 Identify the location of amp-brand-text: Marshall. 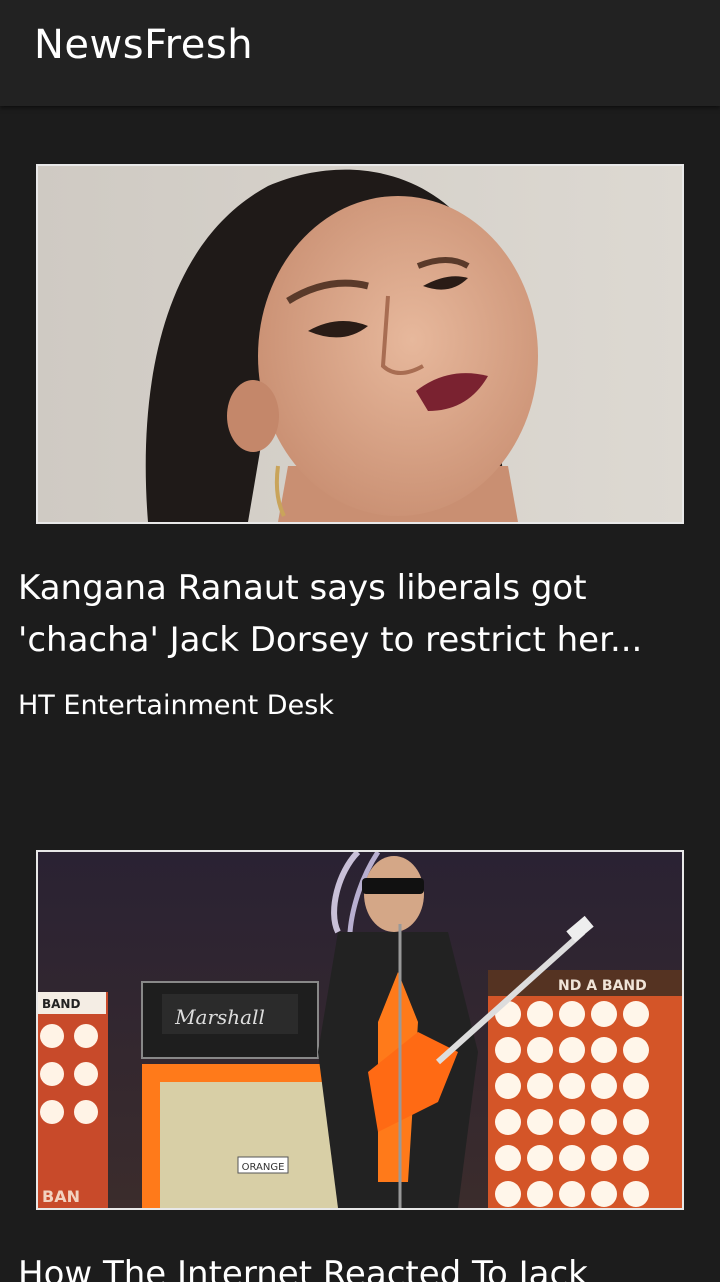
(219, 1017).